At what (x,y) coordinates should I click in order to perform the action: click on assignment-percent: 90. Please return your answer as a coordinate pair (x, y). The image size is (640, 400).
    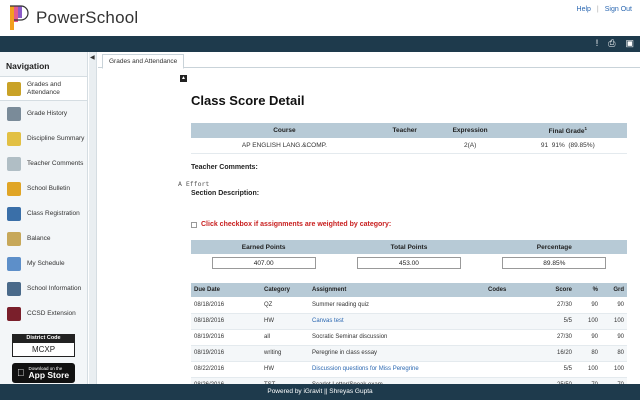
    Looking at the image, I should click on (588, 305).